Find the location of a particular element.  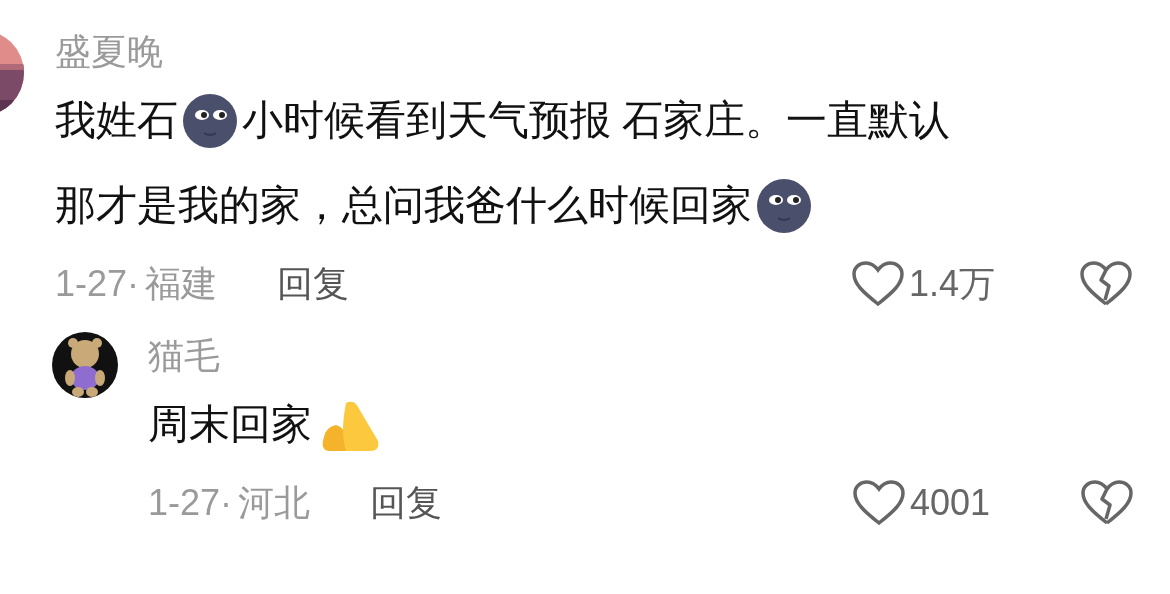

comment-text: 周末回家 is located at coordinates (230, 424).